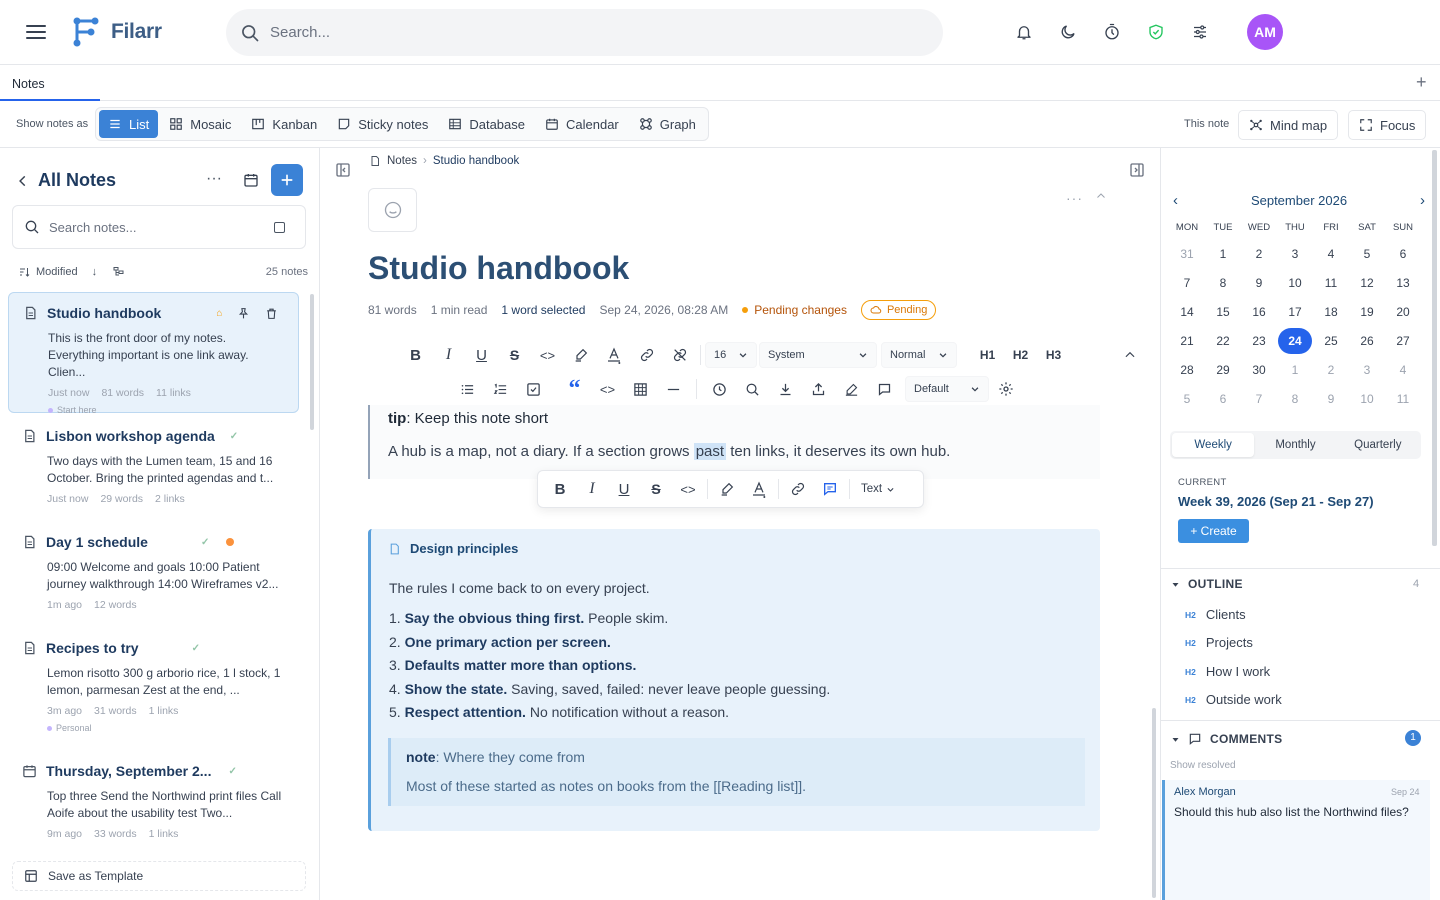 The image size is (1440, 900). I want to click on trash-icon, so click(271, 313).